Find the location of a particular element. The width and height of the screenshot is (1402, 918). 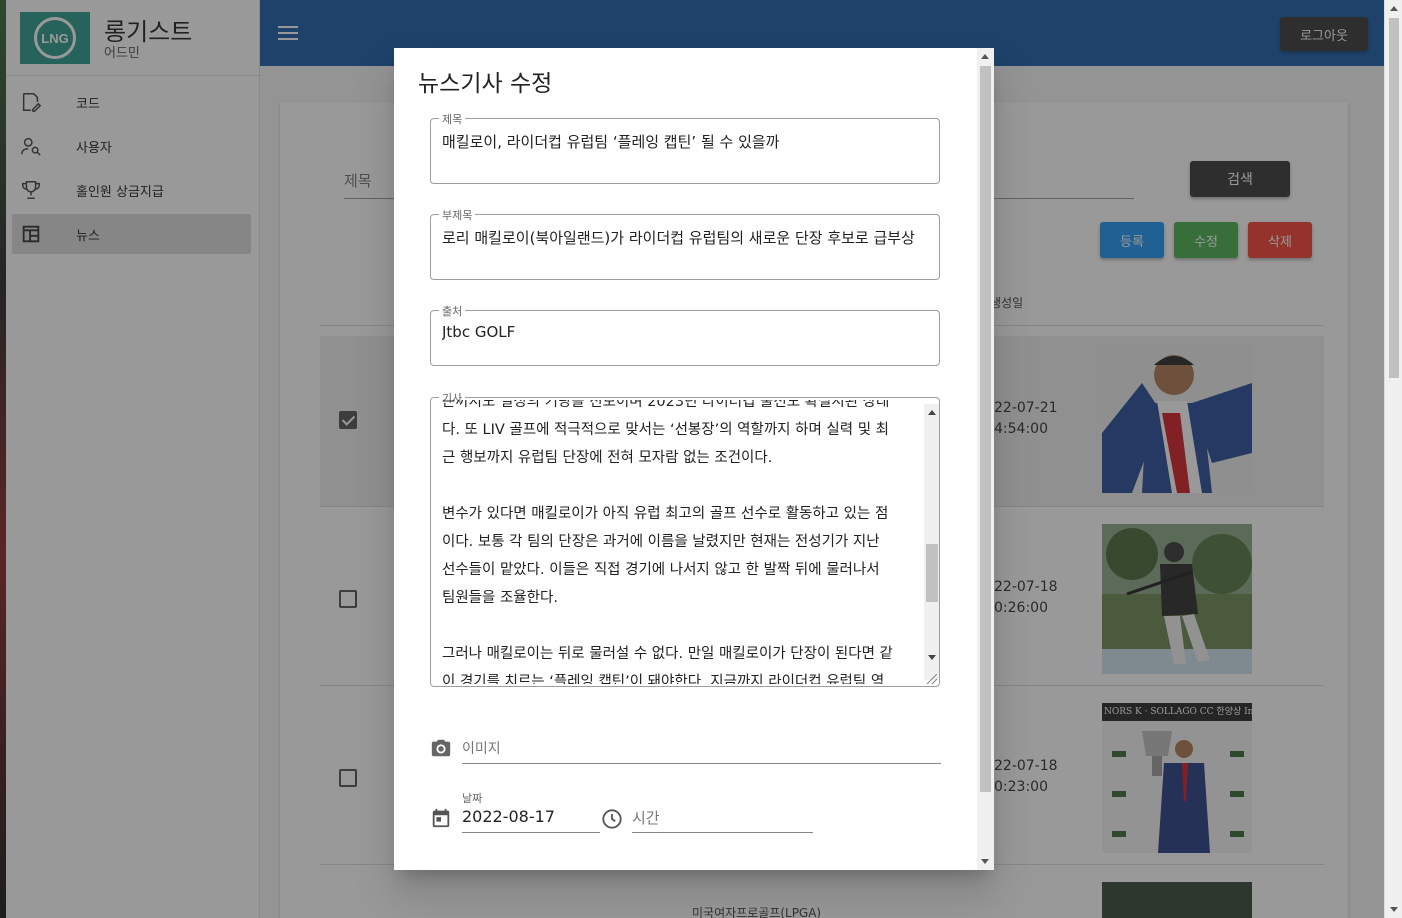

camera-icon is located at coordinates (441, 748).